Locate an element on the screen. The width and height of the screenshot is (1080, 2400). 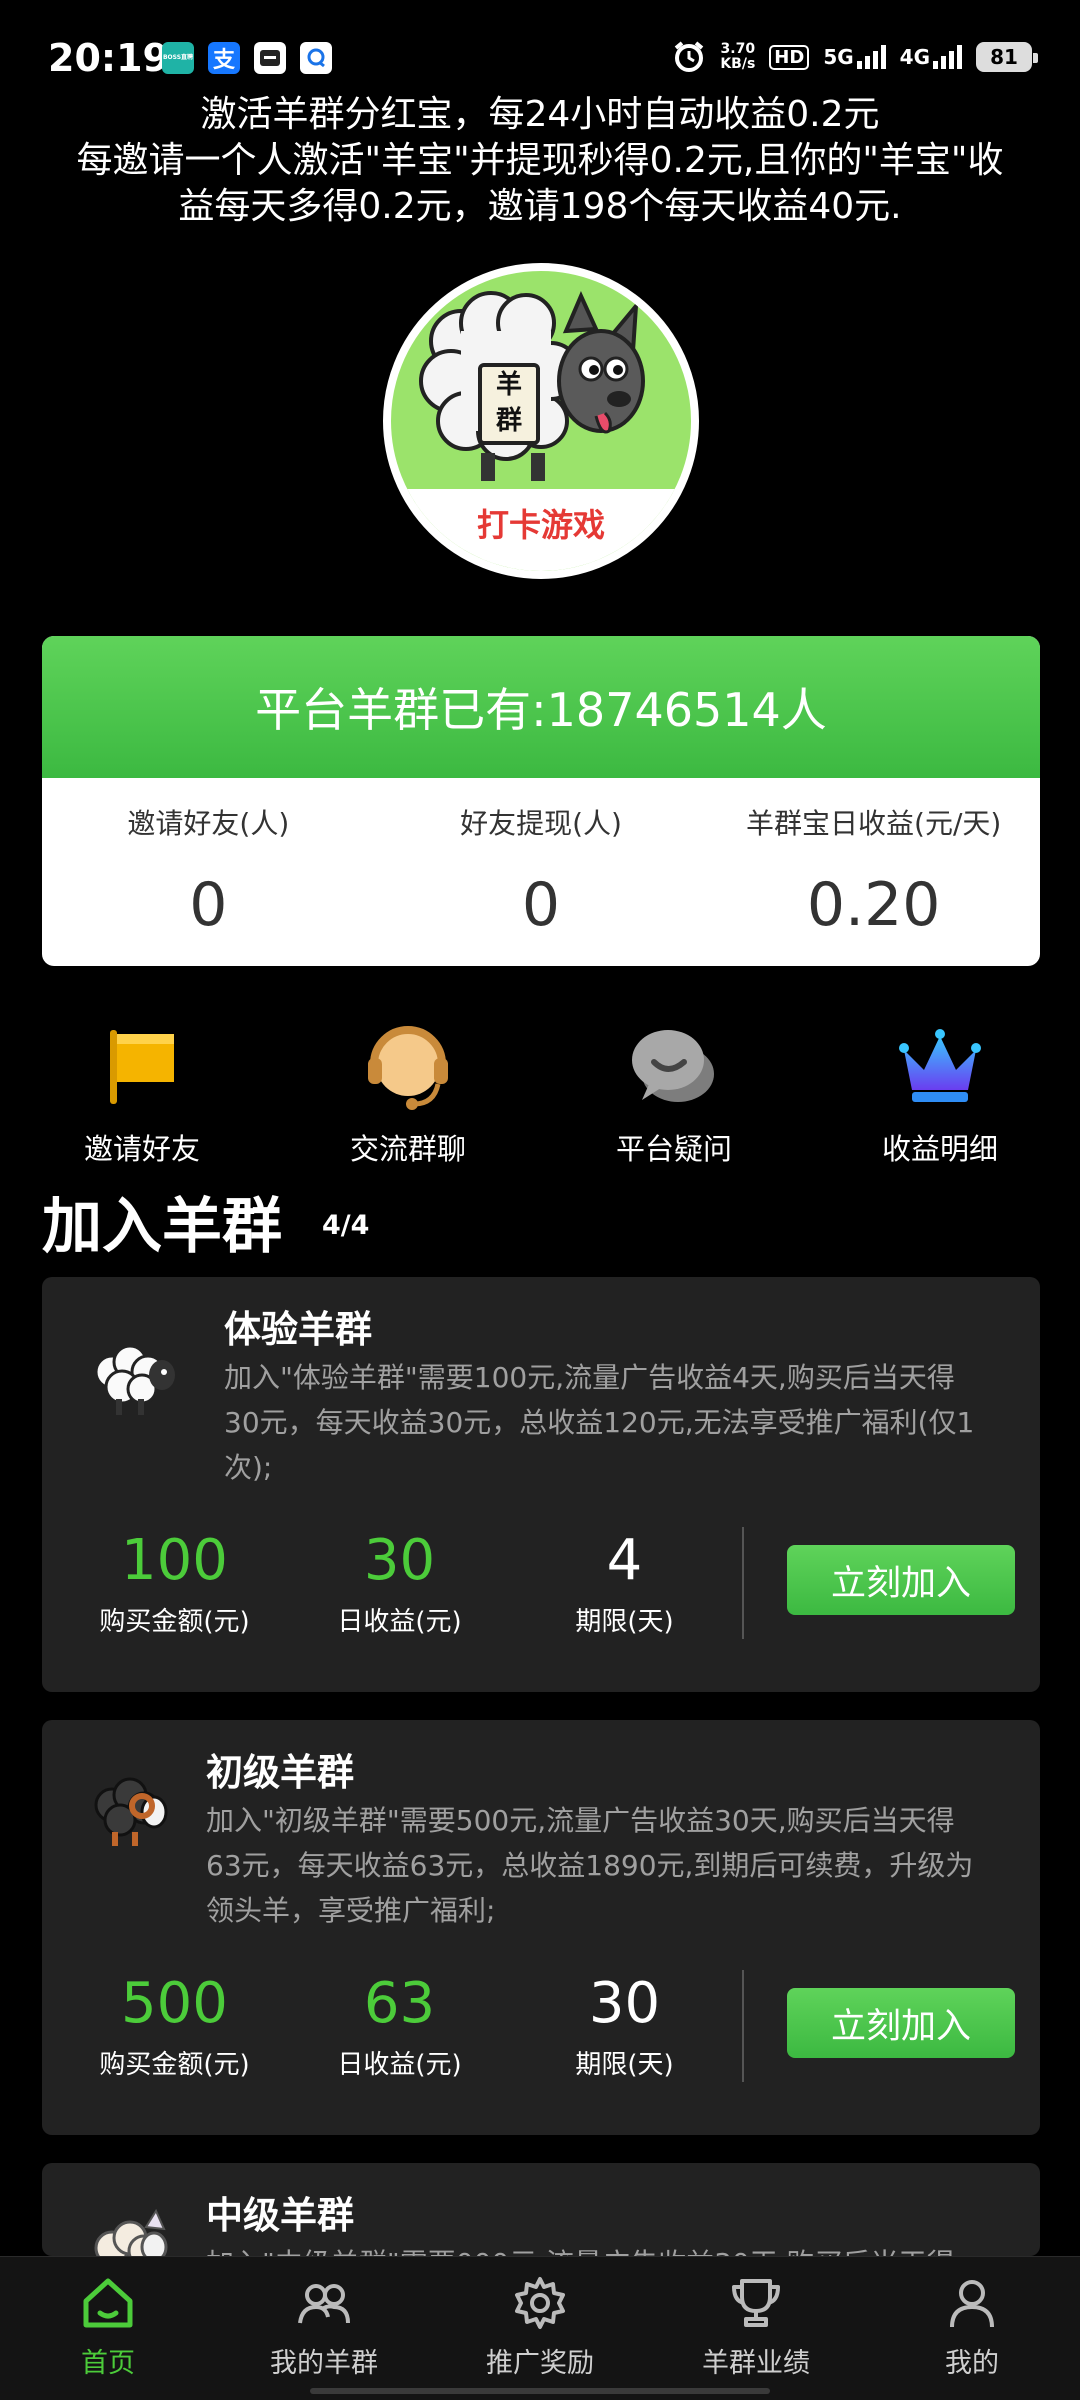
quick-group-chat: 交流群聊 is located at coordinates (408, 1093).